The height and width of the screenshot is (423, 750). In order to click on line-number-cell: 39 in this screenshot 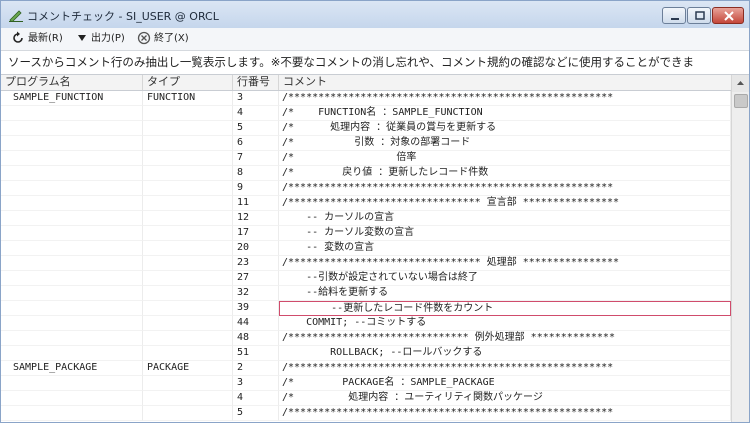, I will do `click(256, 308)`.